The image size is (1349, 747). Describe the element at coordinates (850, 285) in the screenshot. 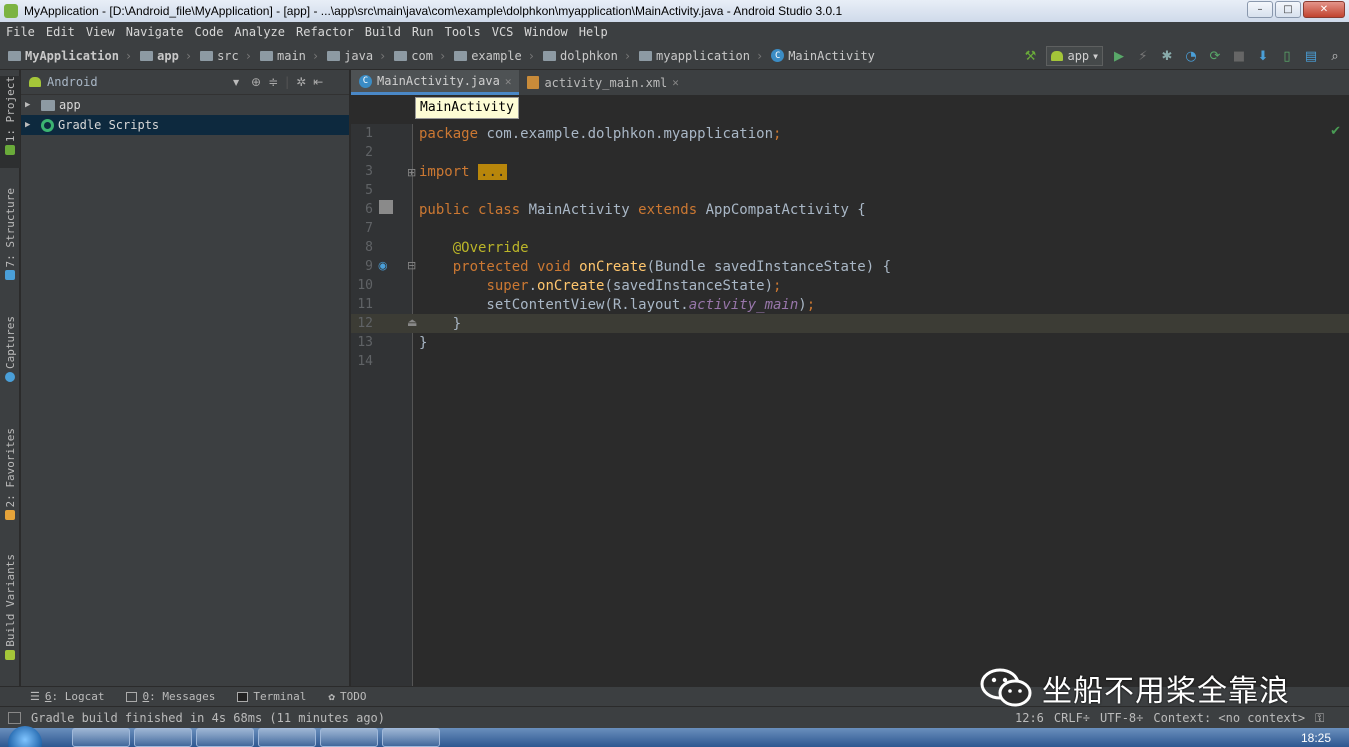

I see `code-line: 10 super.onCreate(savedInstanceState);` at that location.